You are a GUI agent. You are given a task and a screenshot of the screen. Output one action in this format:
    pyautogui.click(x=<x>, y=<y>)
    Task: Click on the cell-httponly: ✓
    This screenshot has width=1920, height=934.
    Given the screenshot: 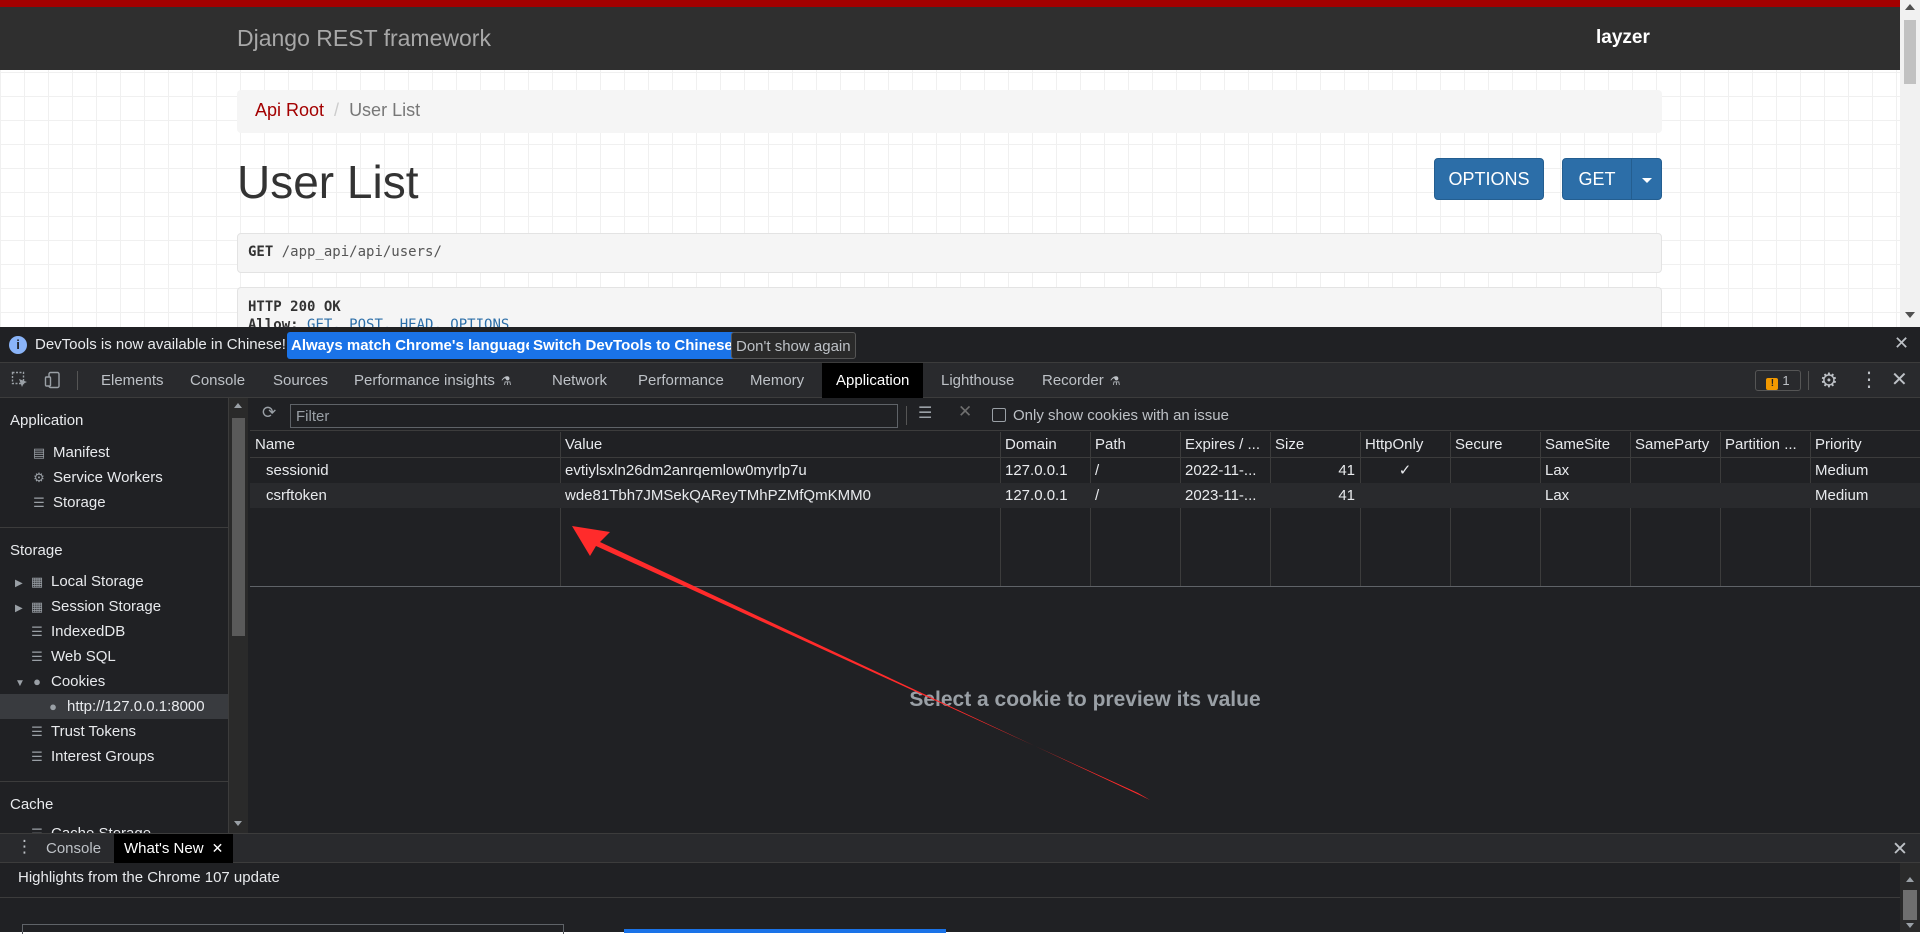 What is the action you would take?
    pyautogui.click(x=1405, y=470)
    